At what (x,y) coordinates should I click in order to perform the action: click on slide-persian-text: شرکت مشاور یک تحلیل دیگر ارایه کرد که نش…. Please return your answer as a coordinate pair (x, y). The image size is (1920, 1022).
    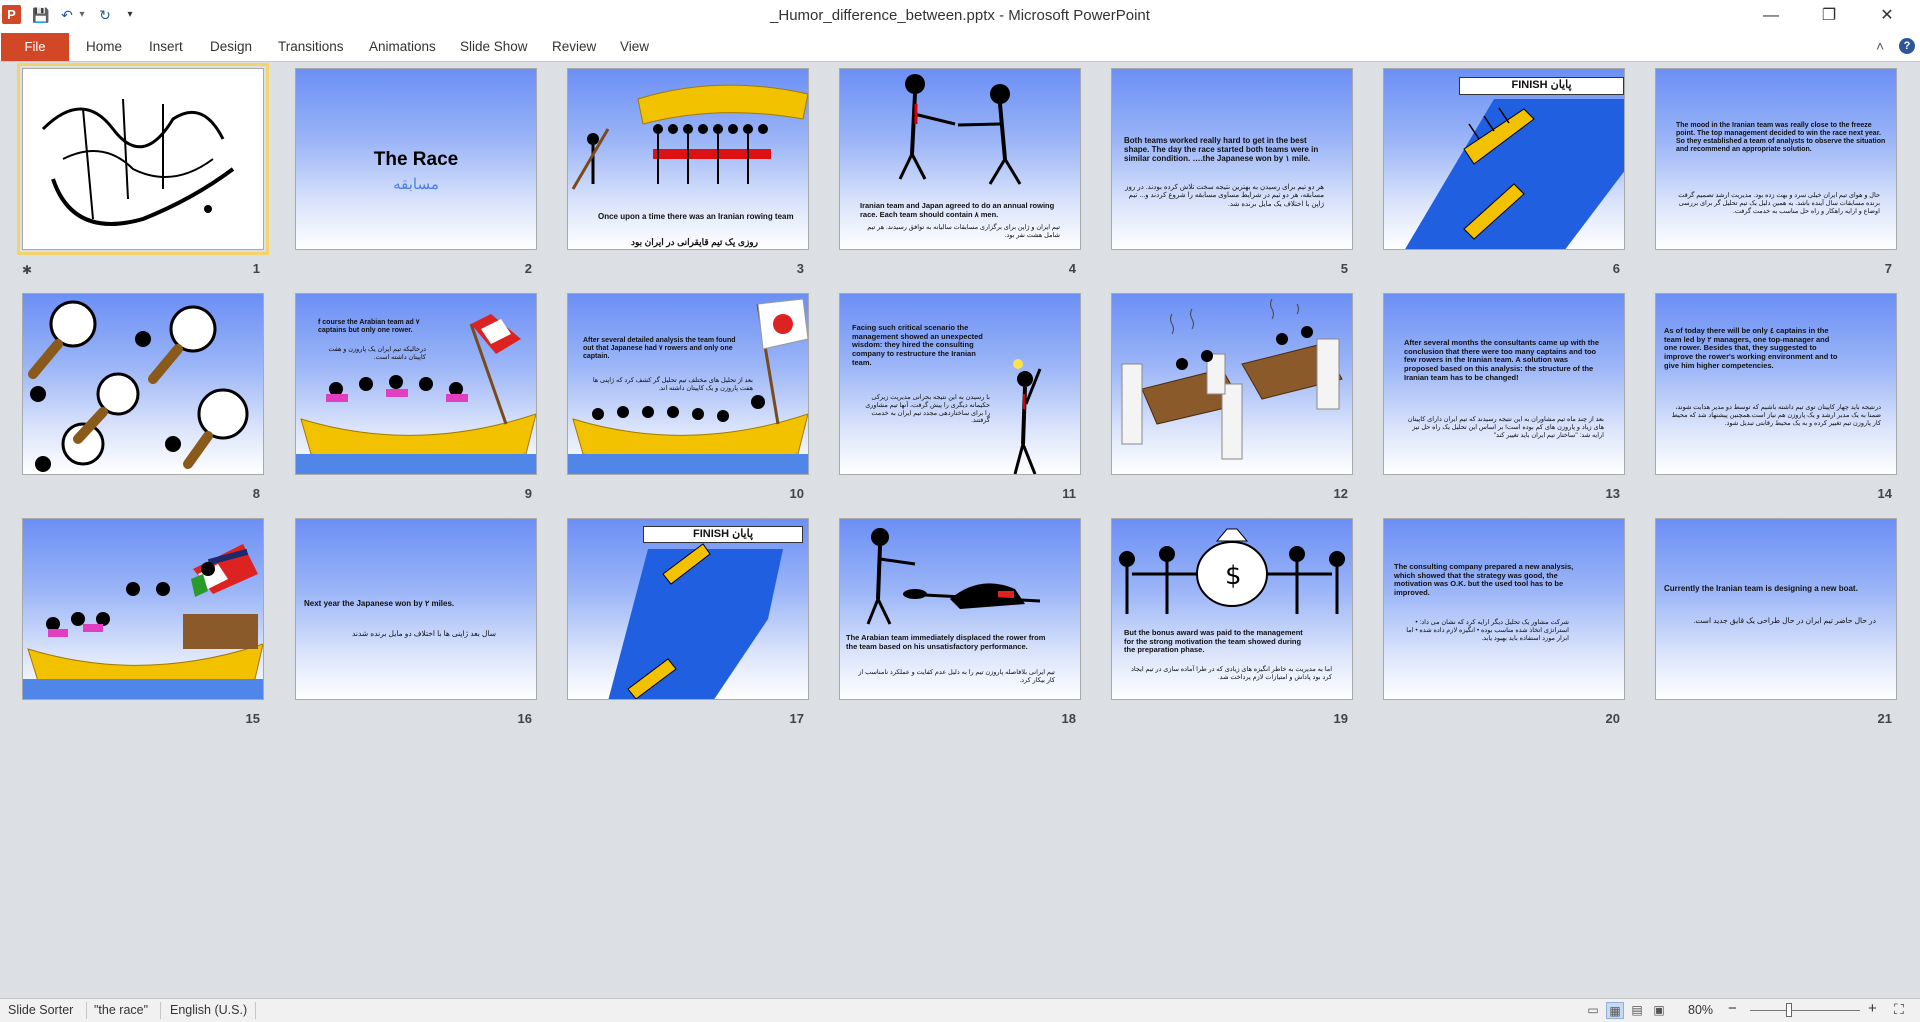
    Looking at the image, I should click on (1487, 630).